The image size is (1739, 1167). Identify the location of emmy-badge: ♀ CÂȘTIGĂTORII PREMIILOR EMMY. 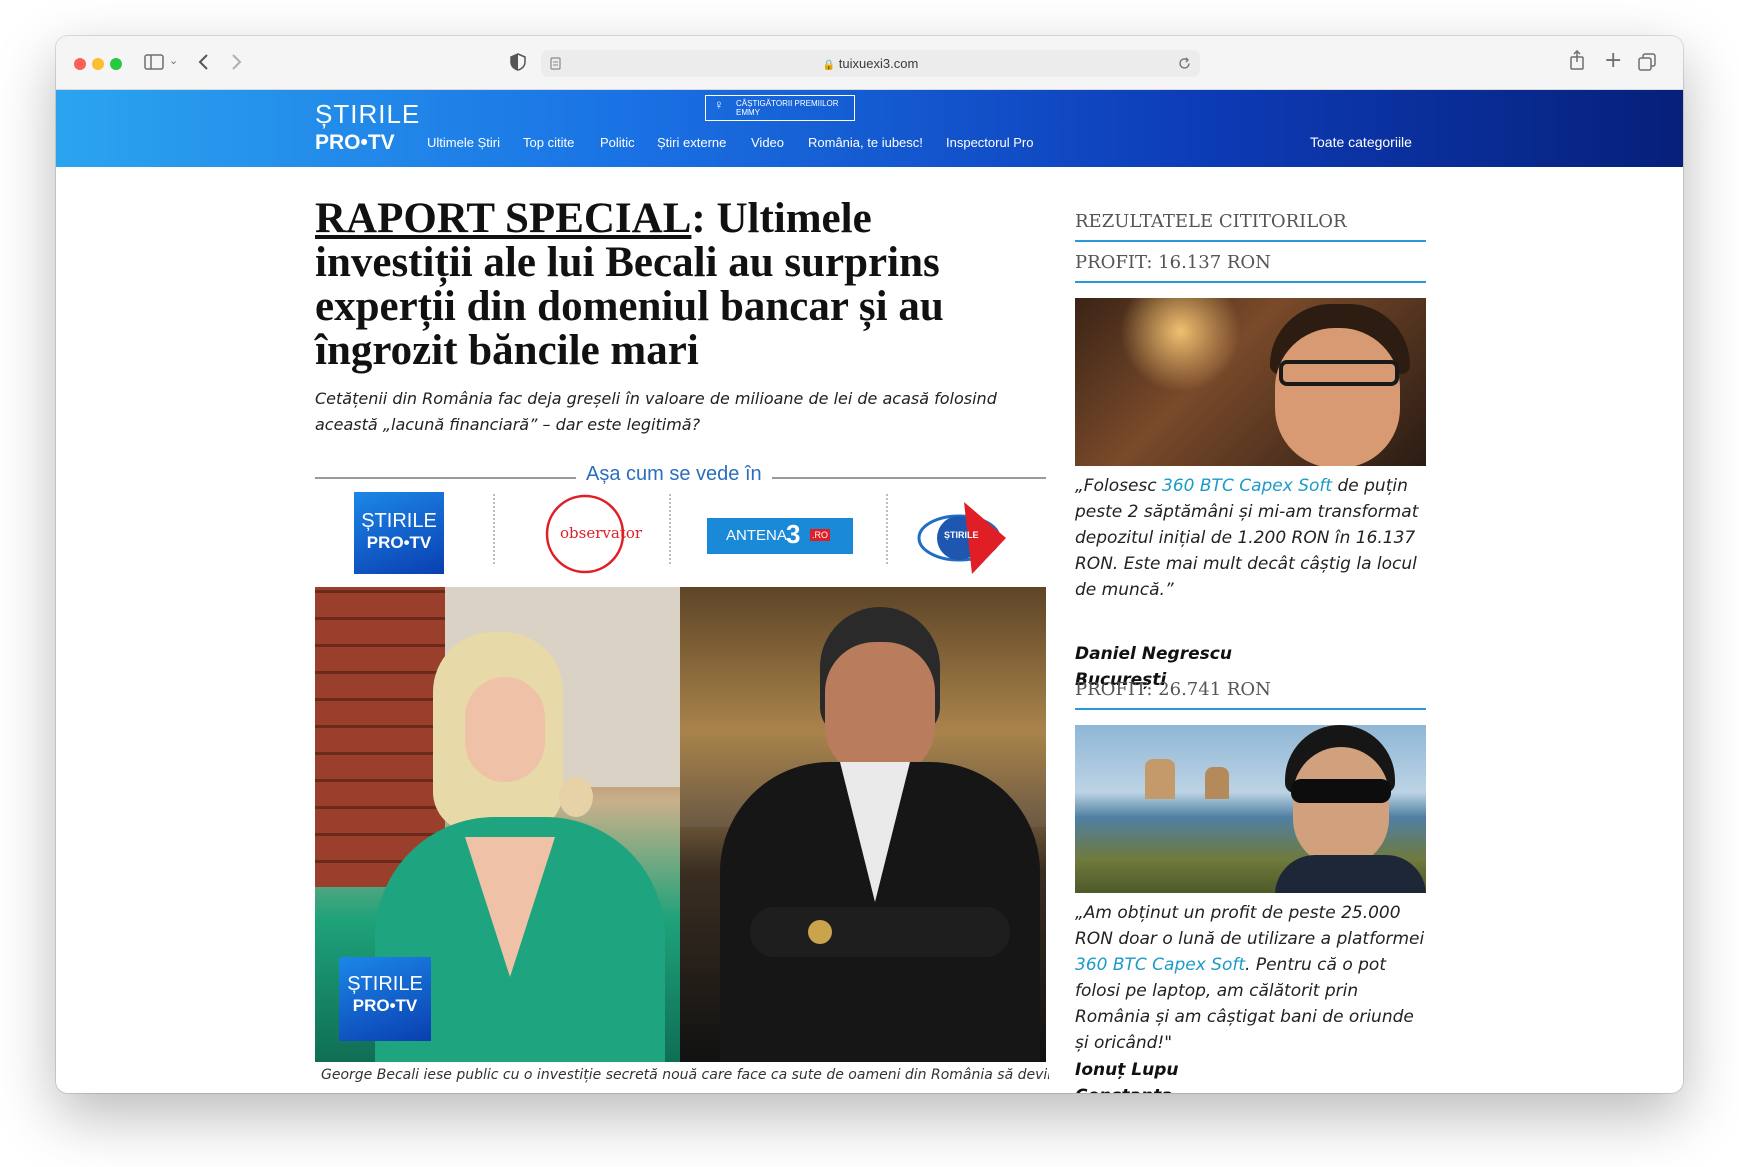
(780, 108).